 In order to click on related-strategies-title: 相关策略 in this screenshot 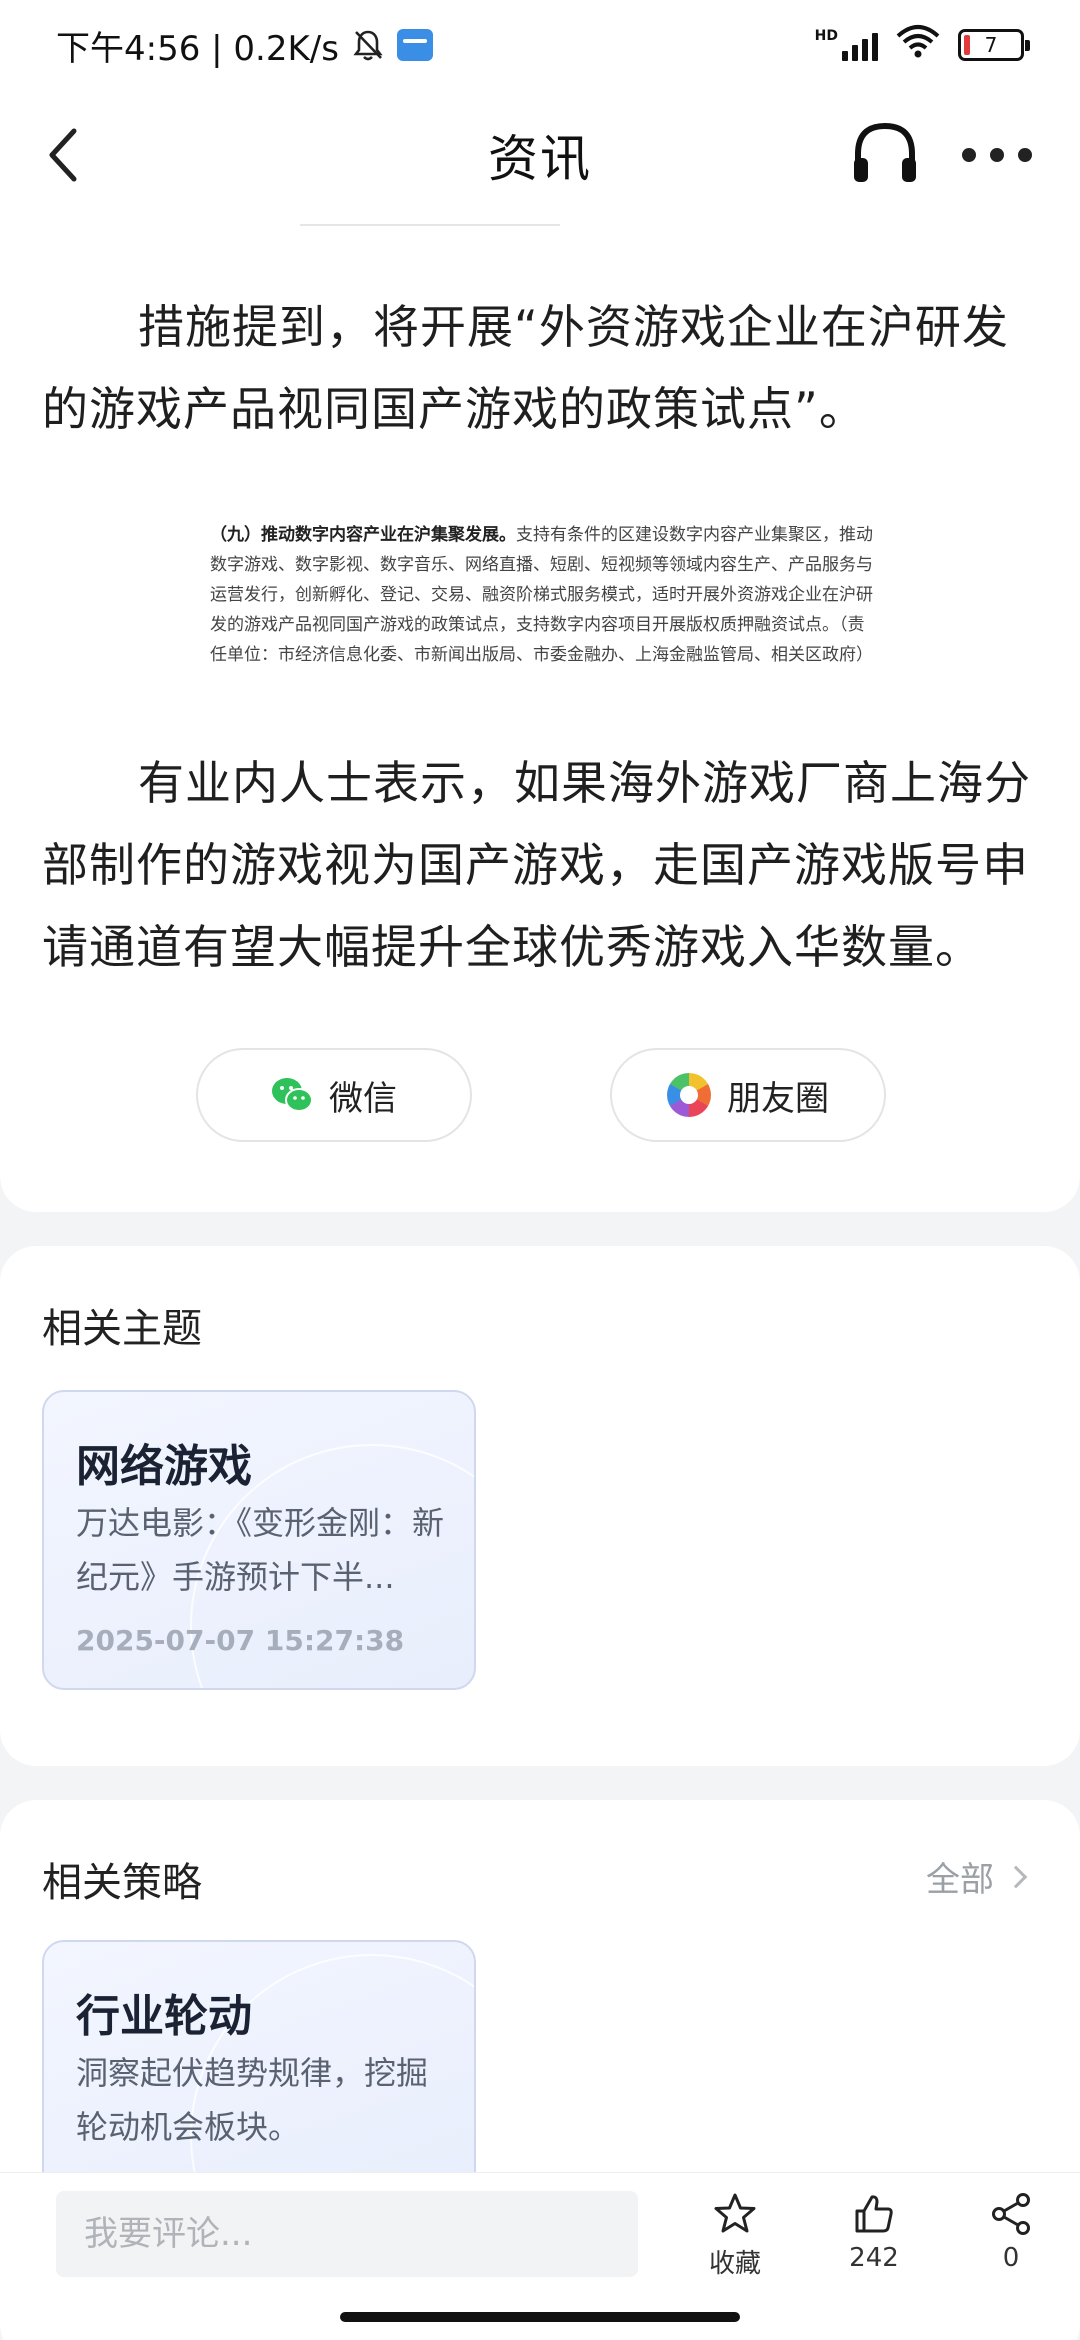, I will do `click(122, 1883)`.